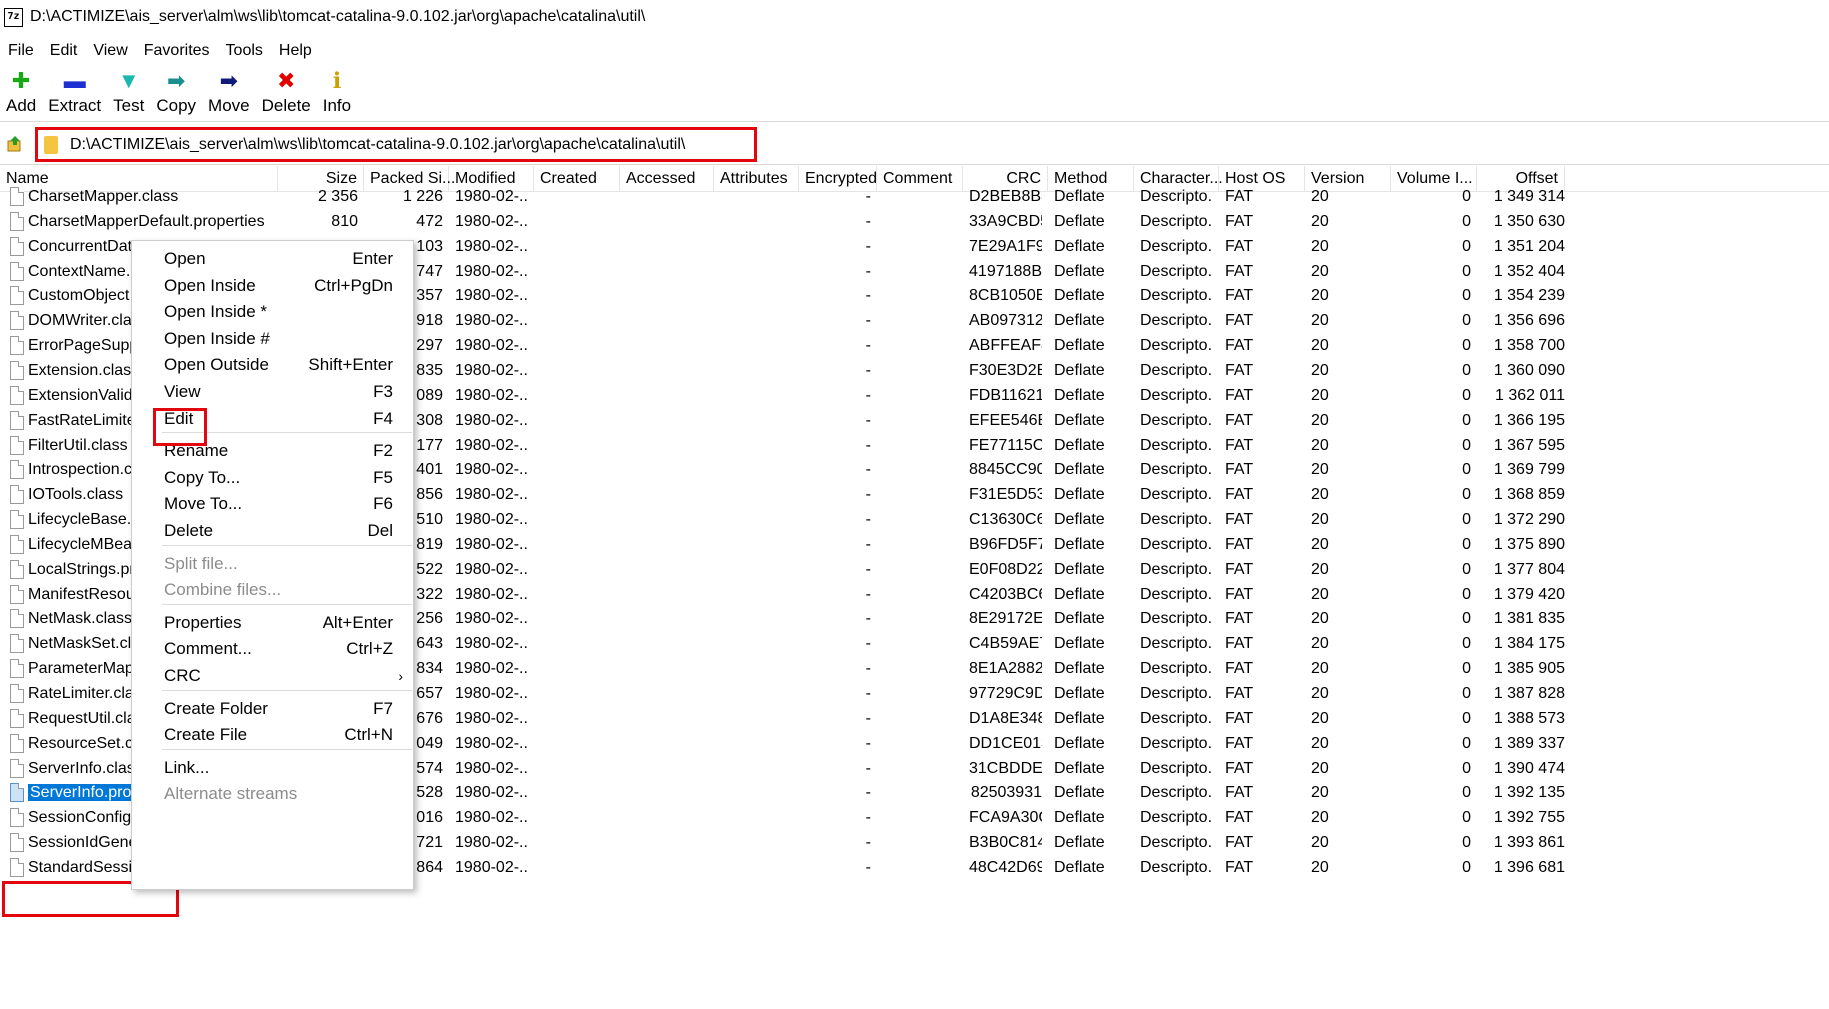 The width and height of the screenshot is (1829, 1009). What do you see at coordinates (75, 105) in the screenshot?
I see `extract-label: Extract` at bounding box center [75, 105].